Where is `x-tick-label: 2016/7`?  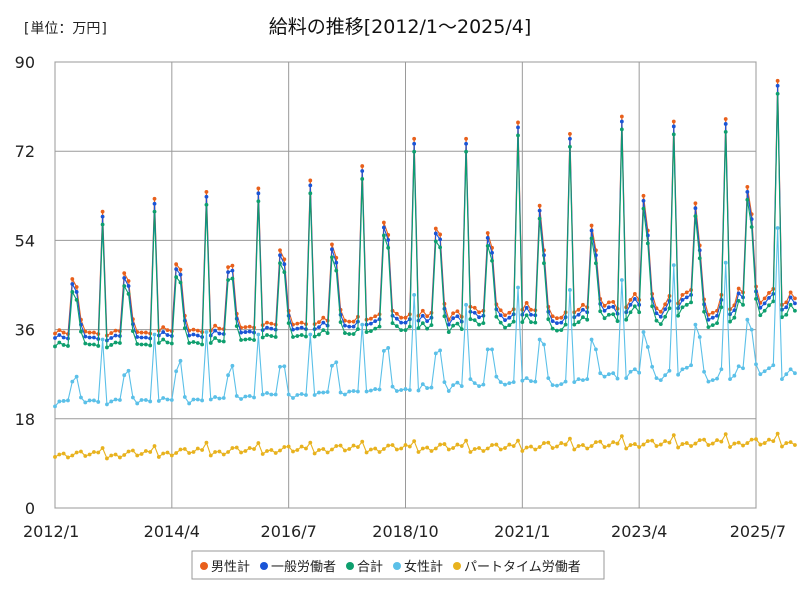
x-tick-label: 2016/7 is located at coordinates (289, 531).